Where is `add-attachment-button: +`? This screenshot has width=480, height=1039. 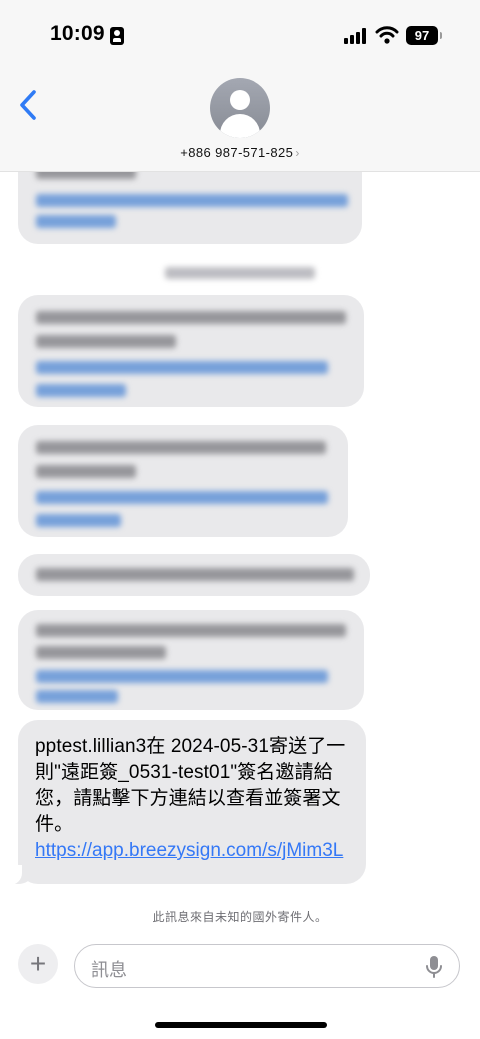 add-attachment-button: + is located at coordinates (38, 964).